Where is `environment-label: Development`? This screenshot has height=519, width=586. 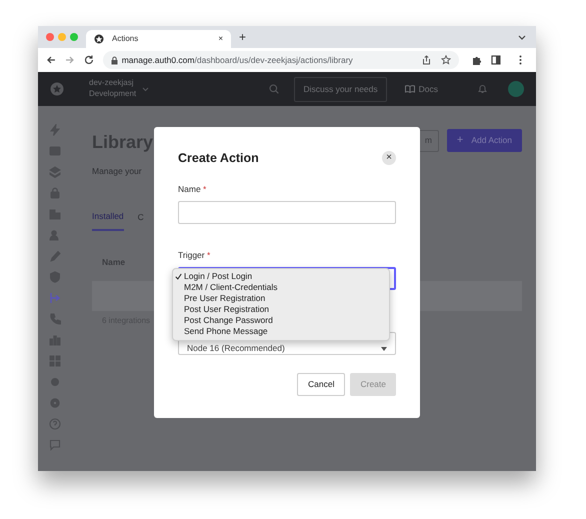
environment-label: Development is located at coordinates (112, 94).